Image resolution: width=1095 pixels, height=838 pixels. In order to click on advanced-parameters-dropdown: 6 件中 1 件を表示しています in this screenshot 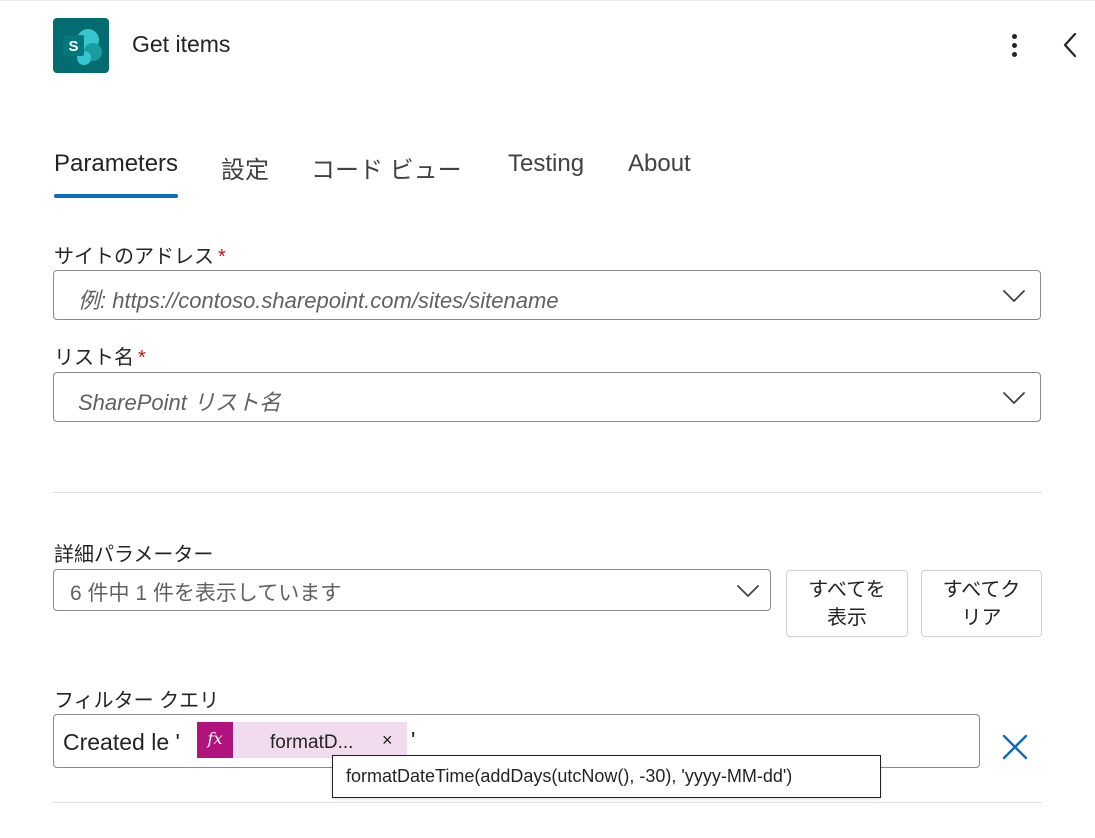, I will do `click(412, 590)`.